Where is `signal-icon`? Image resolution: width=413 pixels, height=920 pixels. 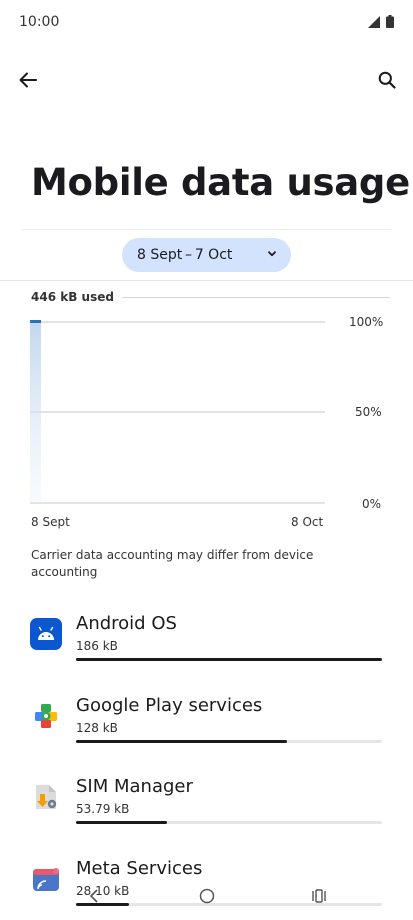 signal-icon is located at coordinates (374, 21).